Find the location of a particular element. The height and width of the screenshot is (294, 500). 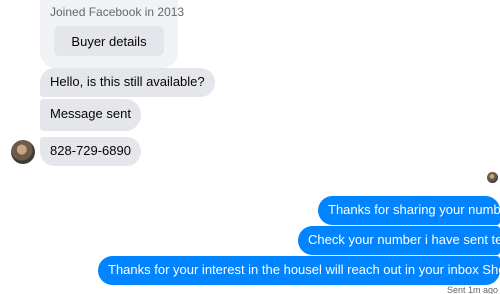

contact-avatar is located at coordinates (23, 152).